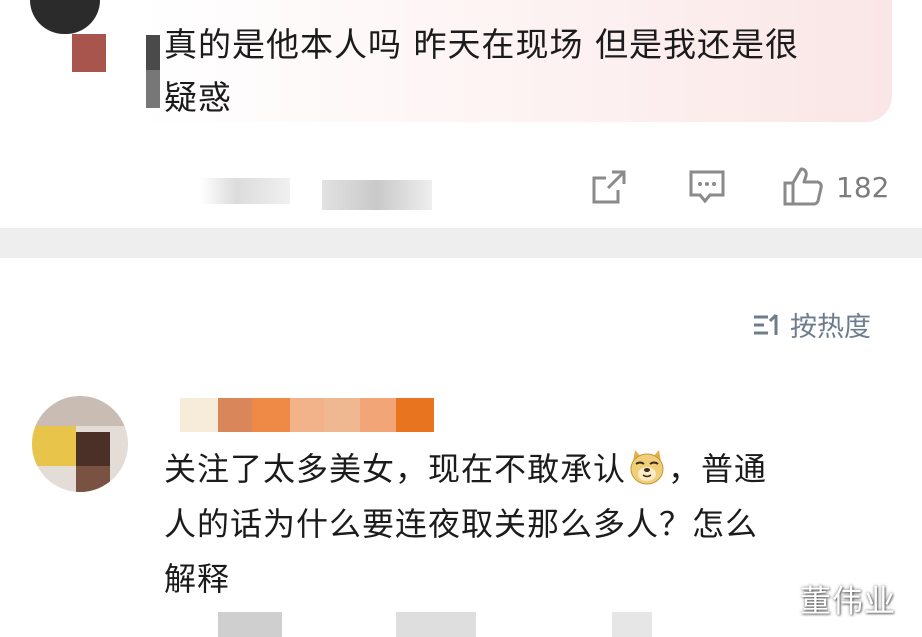  What do you see at coordinates (803, 186) in the screenshot?
I see `thumbs-up-icon` at bounding box center [803, 186].